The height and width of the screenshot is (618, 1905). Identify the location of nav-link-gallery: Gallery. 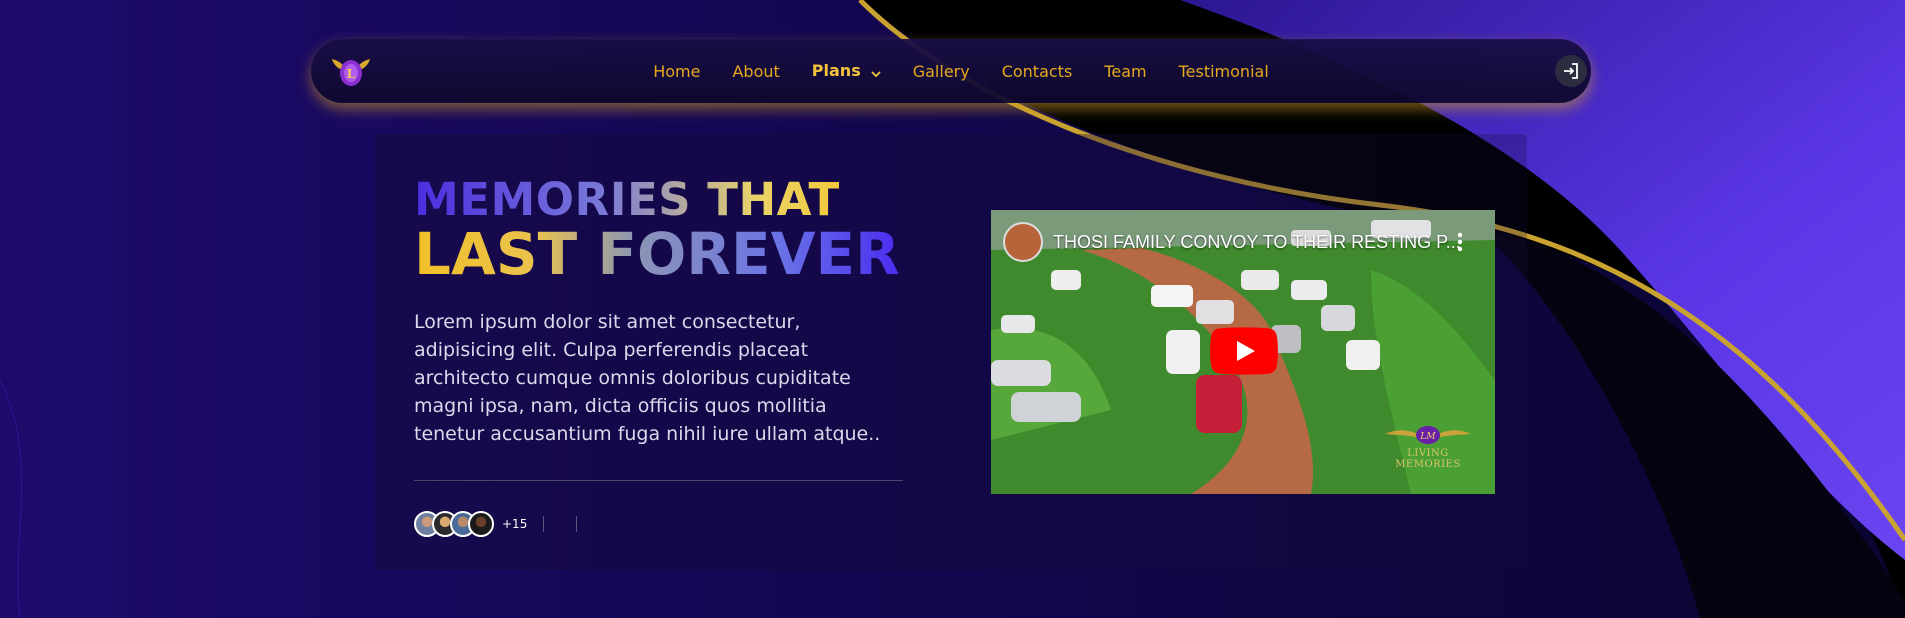
(941, 71).